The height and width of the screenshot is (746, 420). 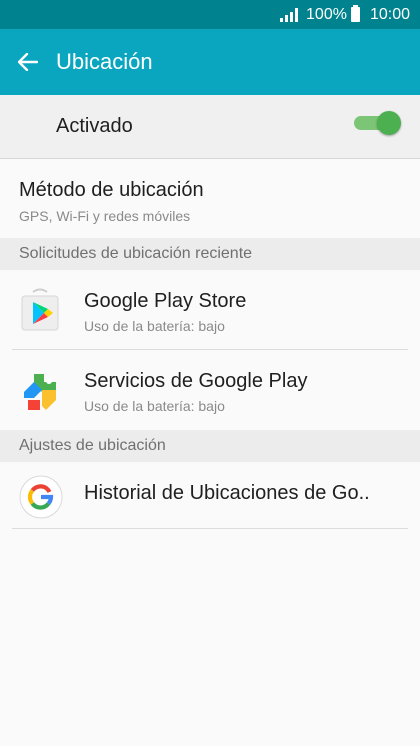 What do you see at coordinates (210, 14) in the screenshot?
I see `status-bar: 100% 10:00` at bounding box center [210, 14].